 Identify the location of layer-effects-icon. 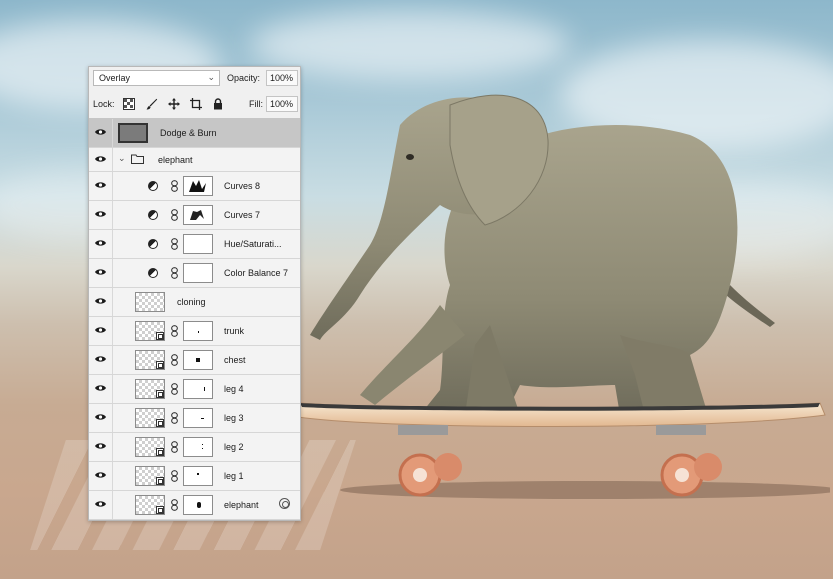
(284, 503).